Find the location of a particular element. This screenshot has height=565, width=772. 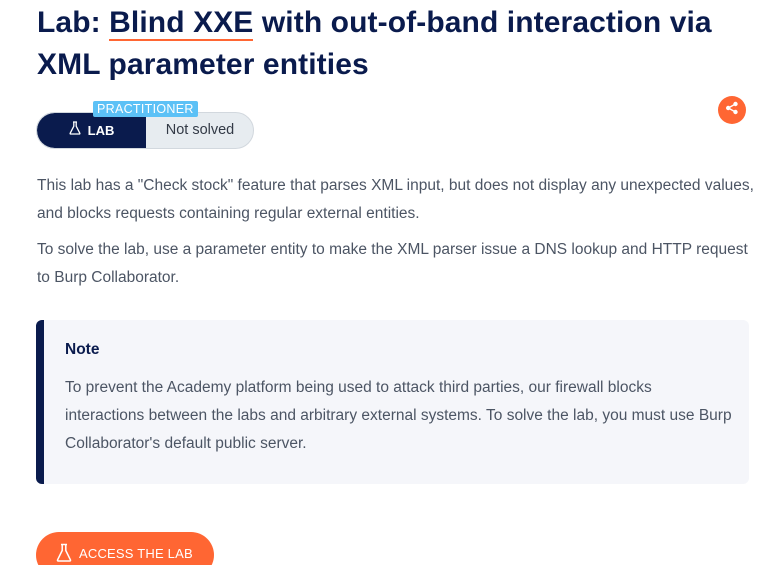

share-icon is located at coordinates (732, 110).